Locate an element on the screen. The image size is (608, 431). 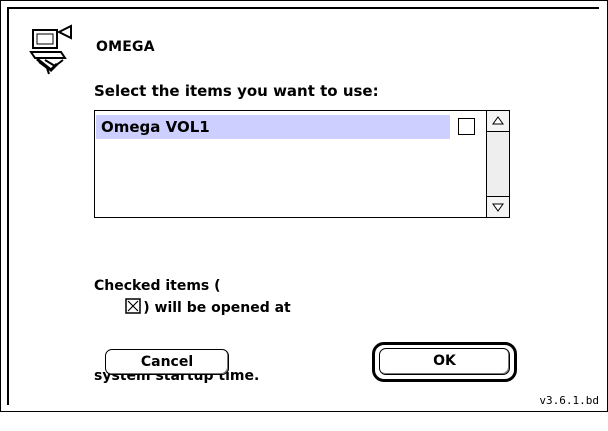
list-item: Omega VOL1 is located at coordinates (273, 127).